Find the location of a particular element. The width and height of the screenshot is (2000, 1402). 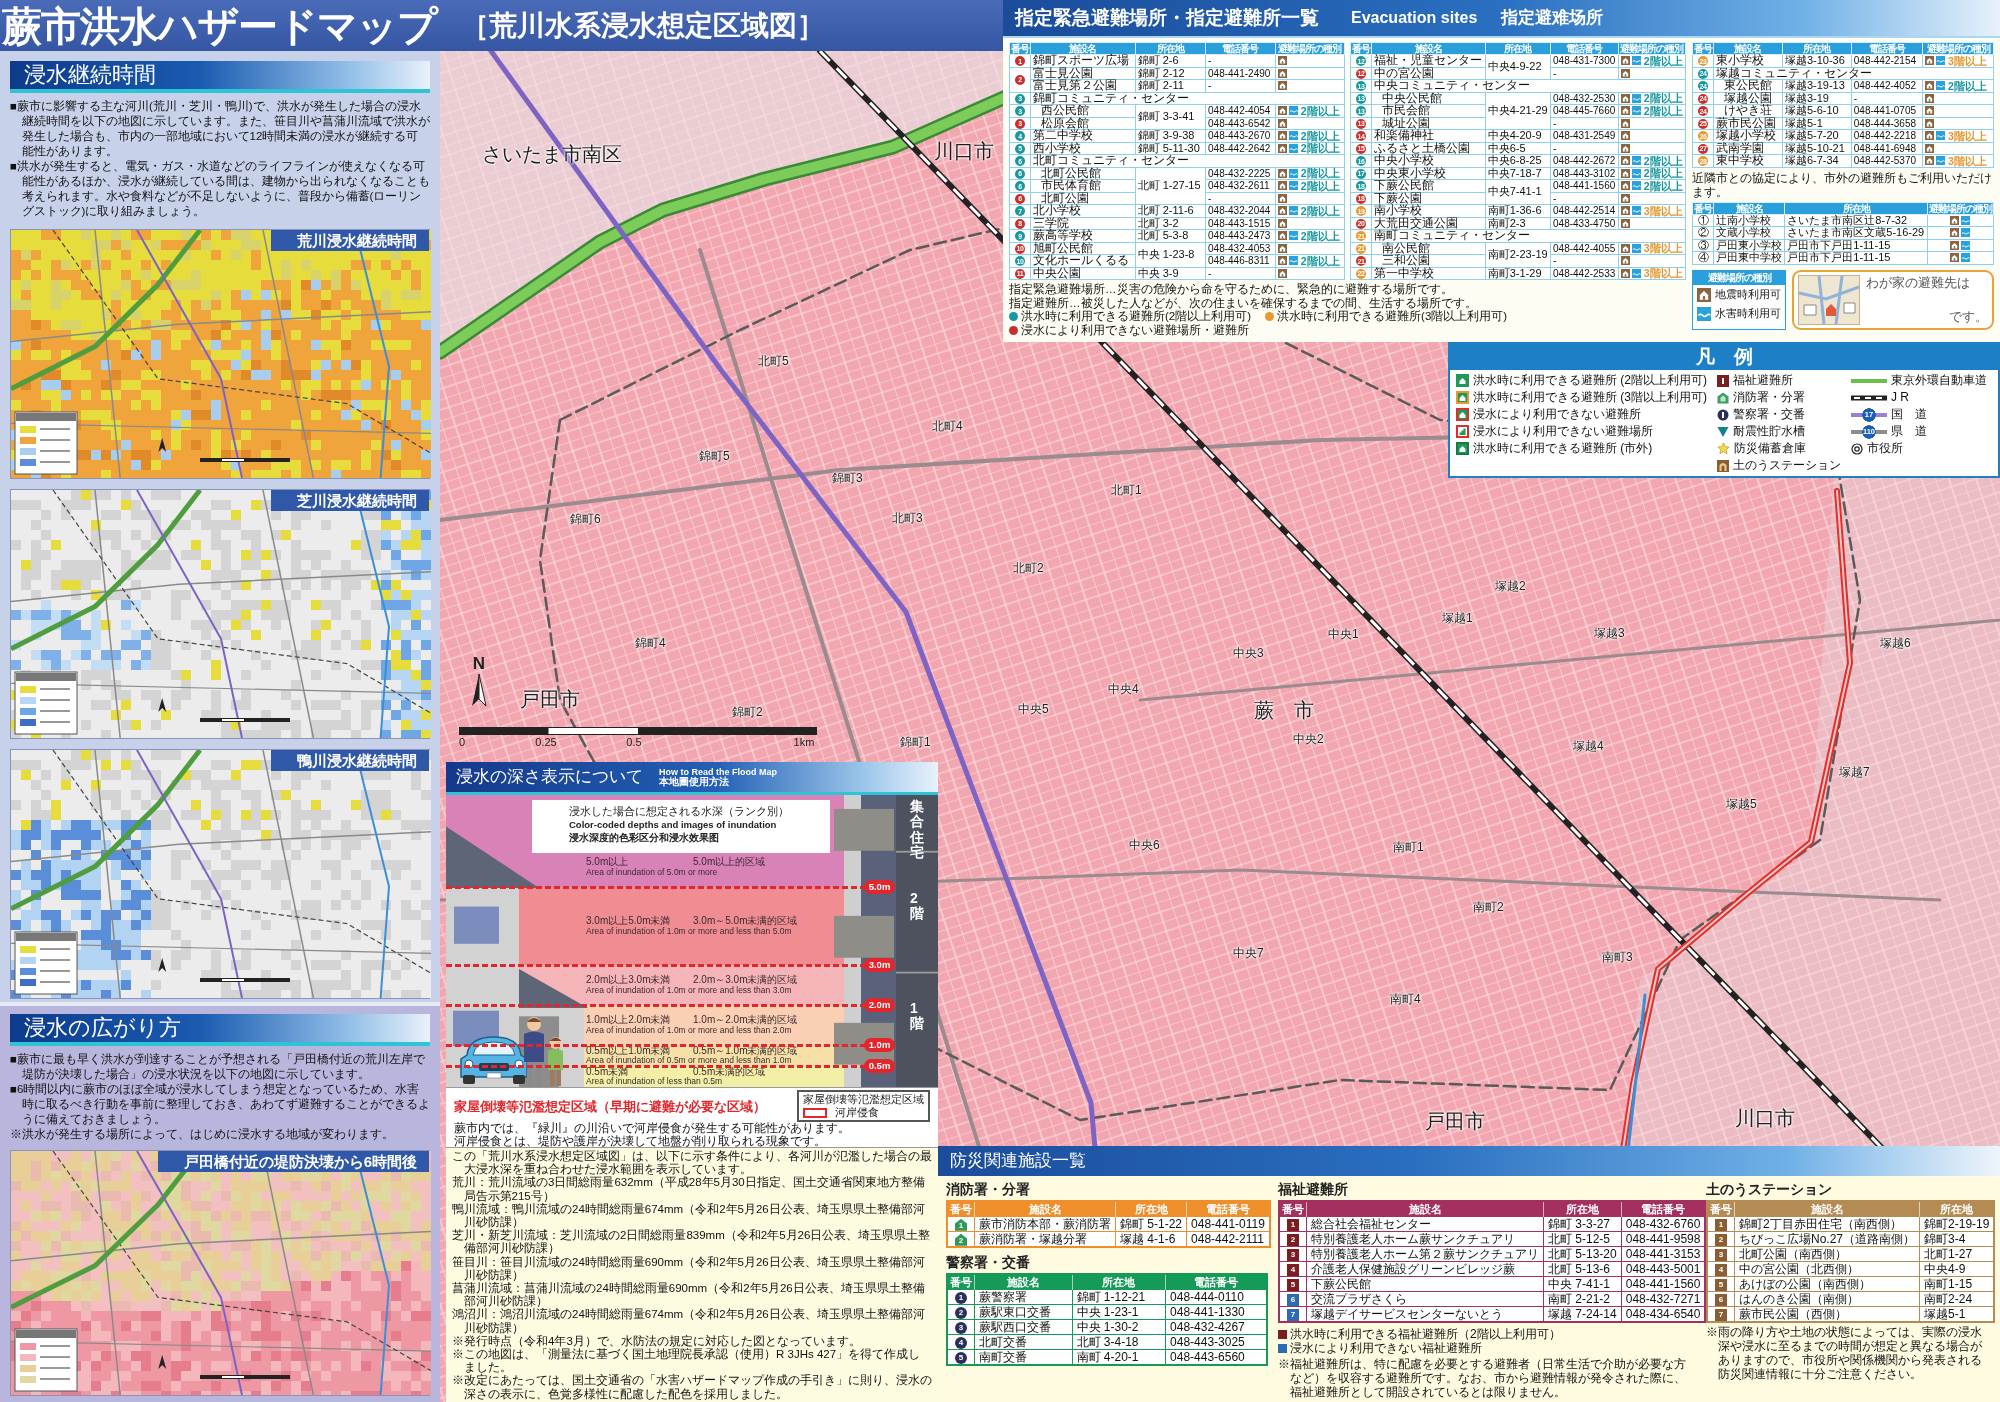

district-label: 北町3 is located at coordinates (907, 519).